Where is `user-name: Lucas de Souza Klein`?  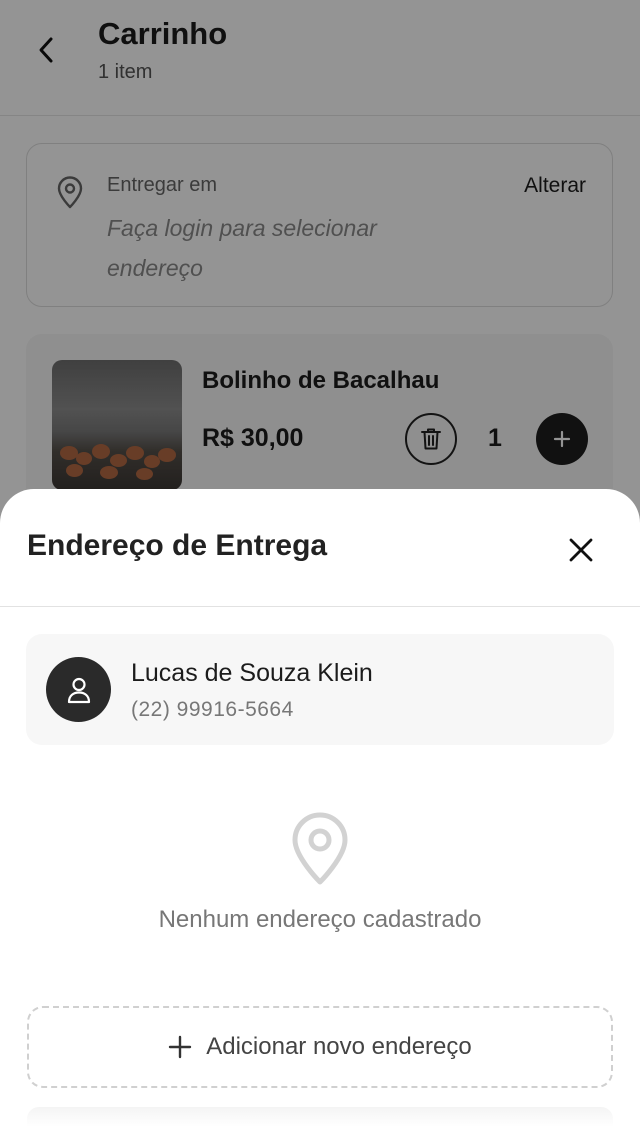 user-name: Lucas de Souza Klein is located at coordinates (252, 673).